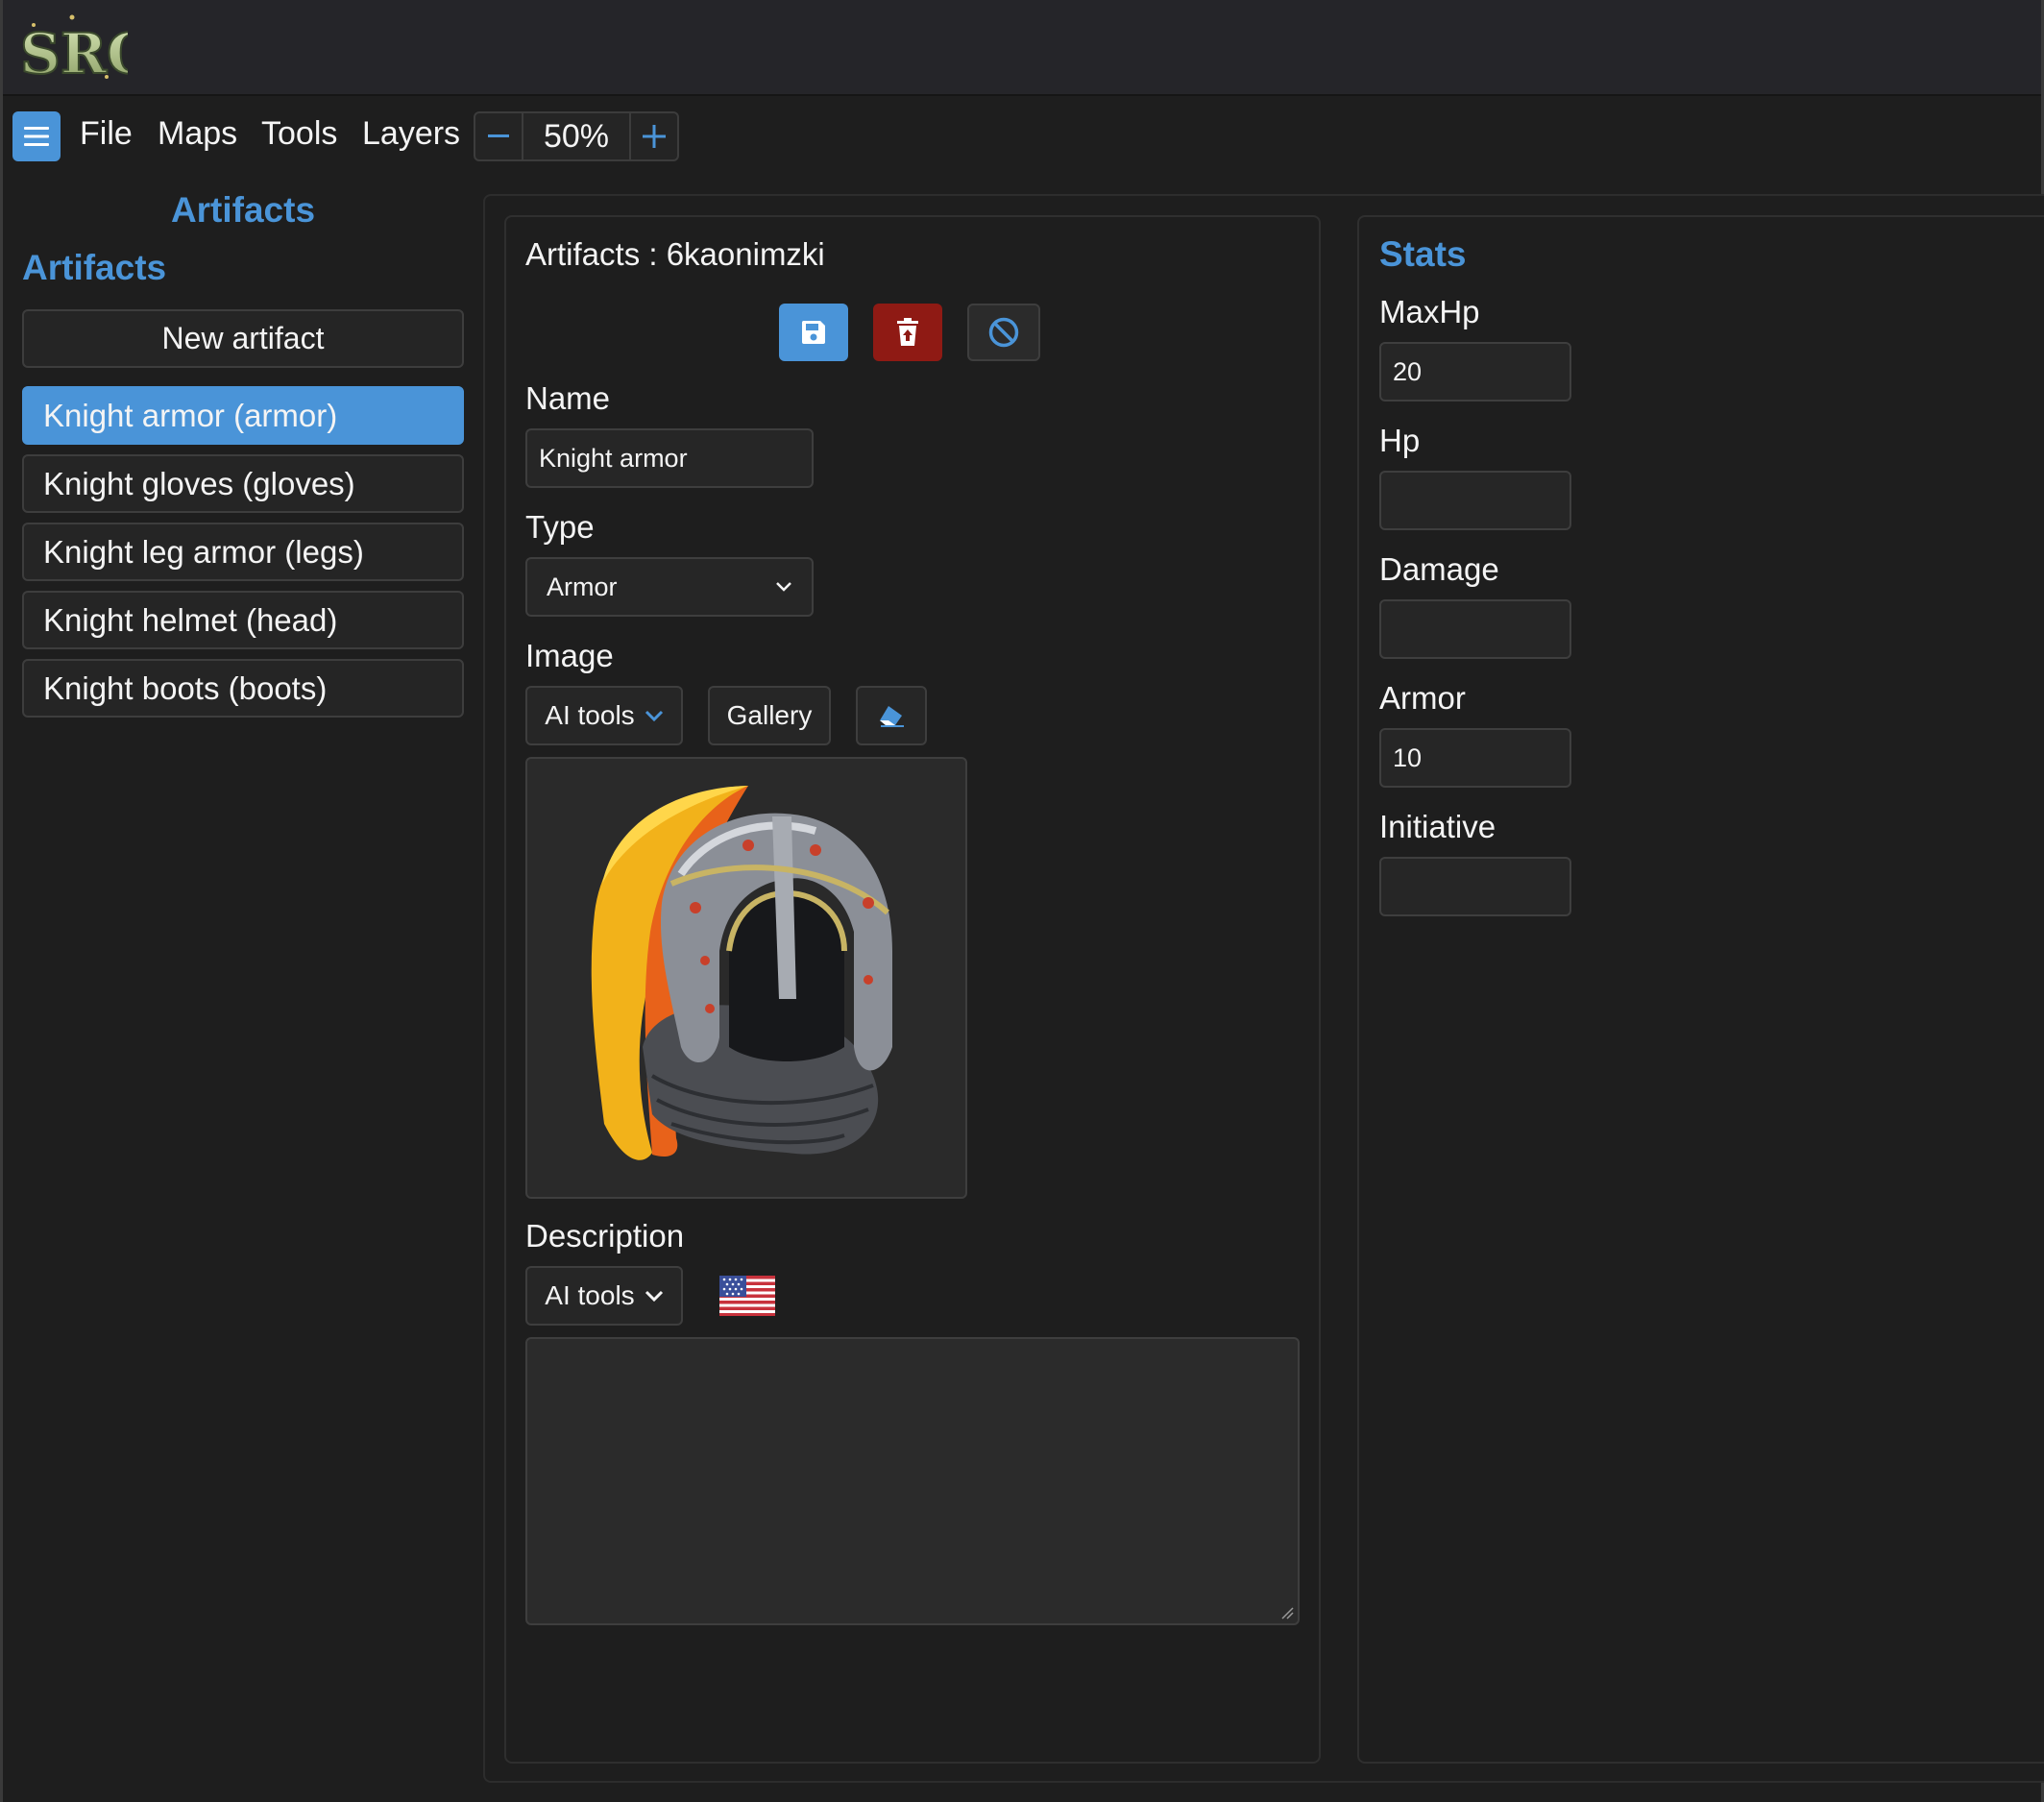 Image resolution: width=2044 pixels, height=1802 pixels. I want to click on menu-toggle-button, so click(36, 136).